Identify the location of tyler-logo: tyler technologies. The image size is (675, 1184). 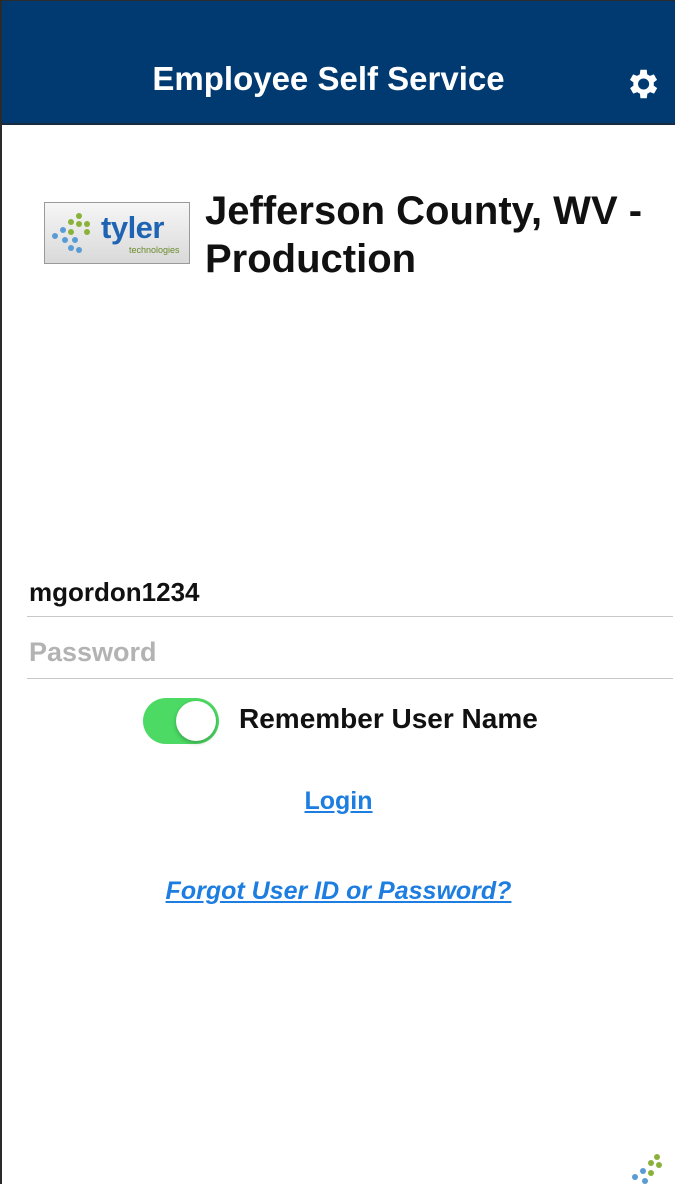
(117, 233).